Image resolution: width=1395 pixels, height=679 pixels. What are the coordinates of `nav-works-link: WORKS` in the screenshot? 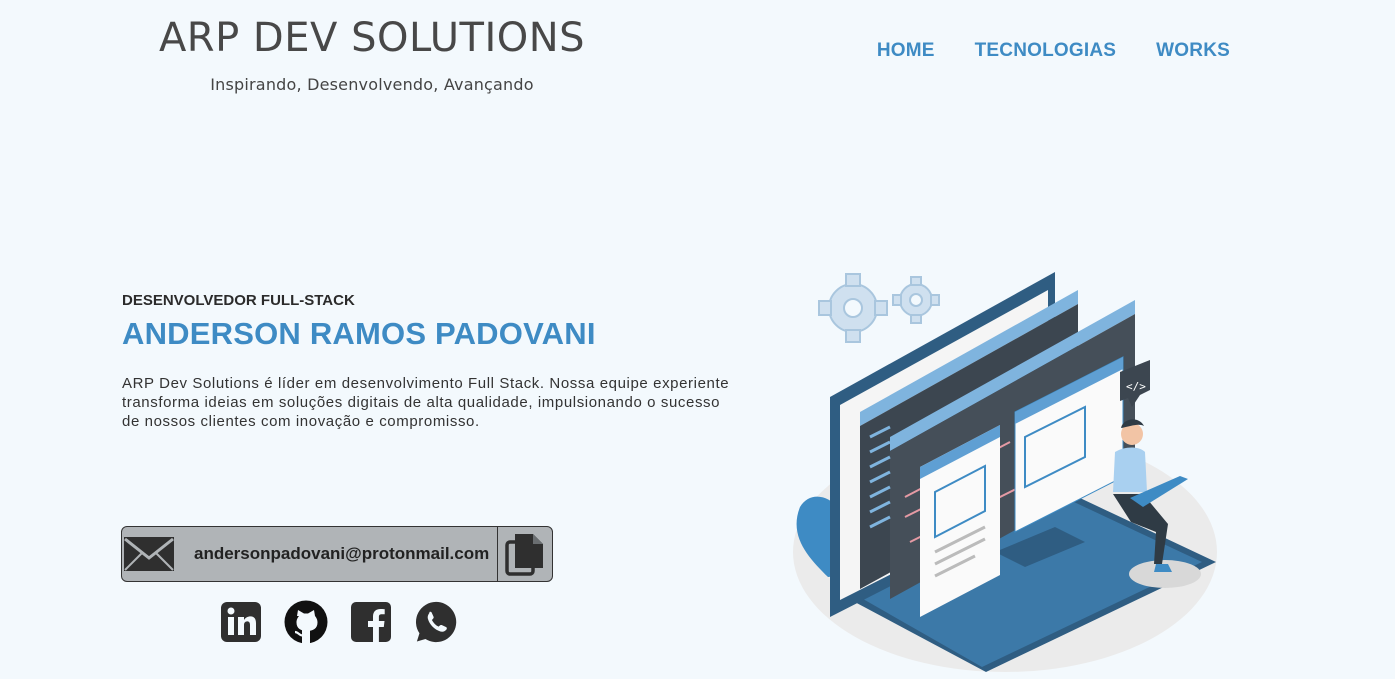 It's located at (1193, 51).